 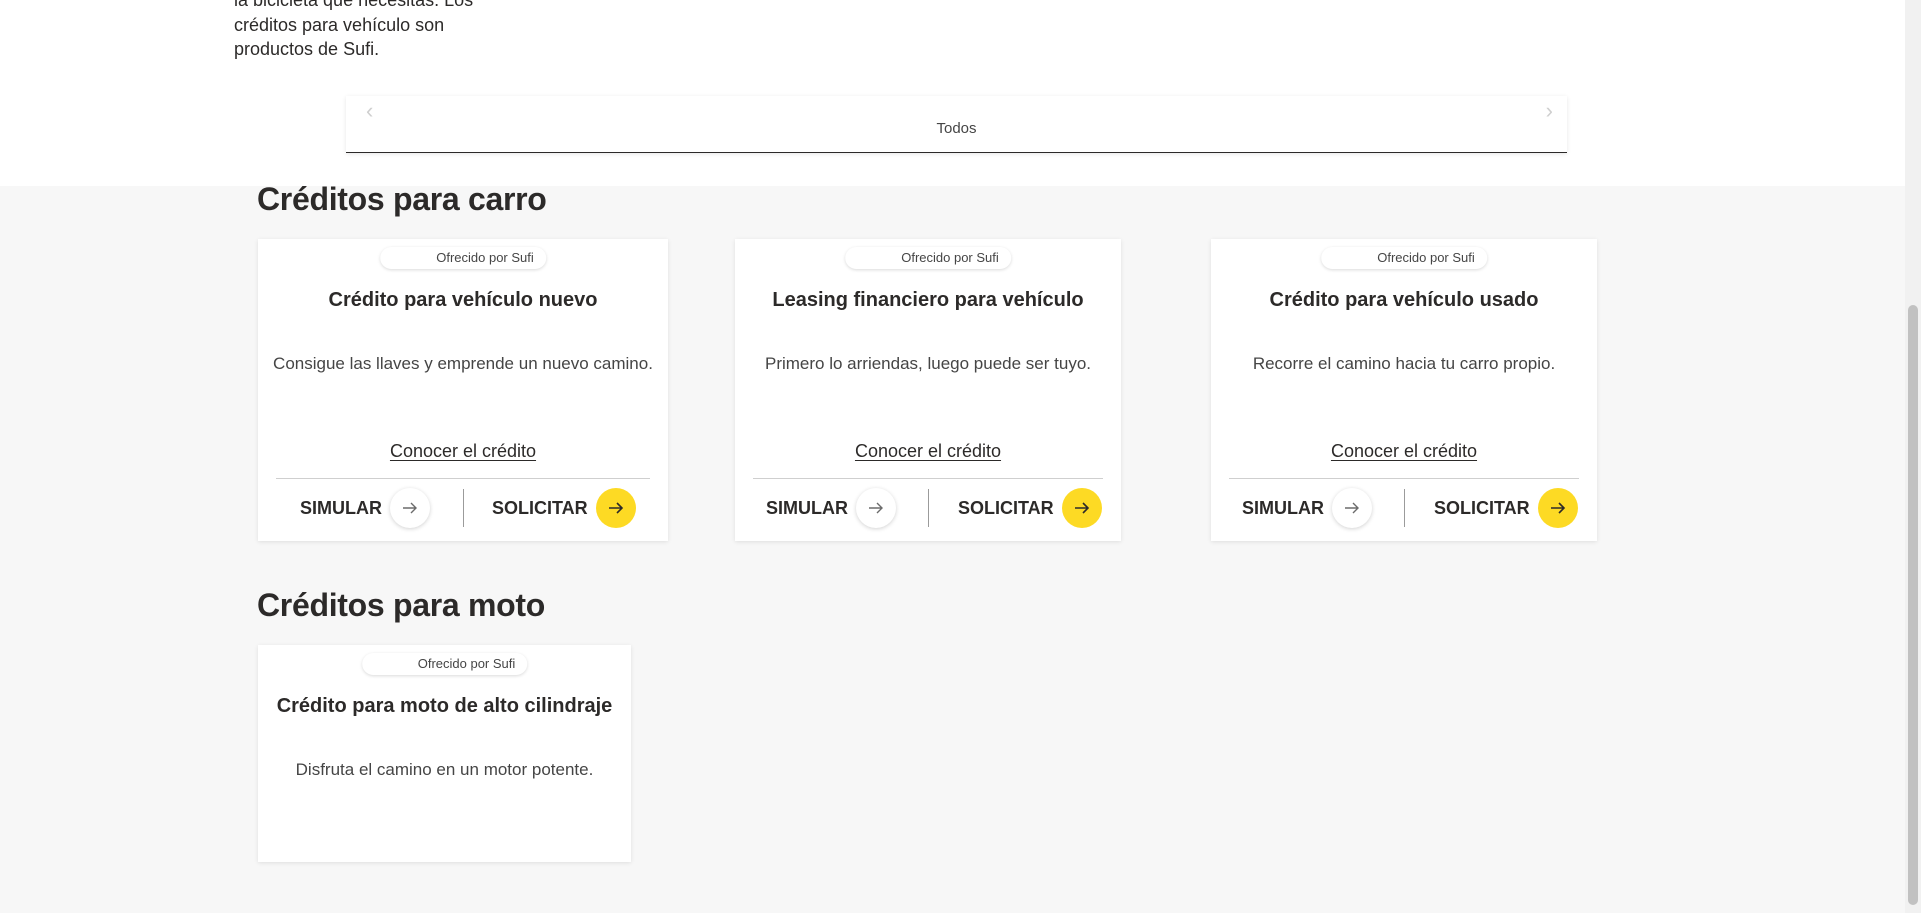 What do you see at coordinates (1913, 605) in the screenshot?
I see `scrollbar-thumb` at bounding box center [1913, 605].